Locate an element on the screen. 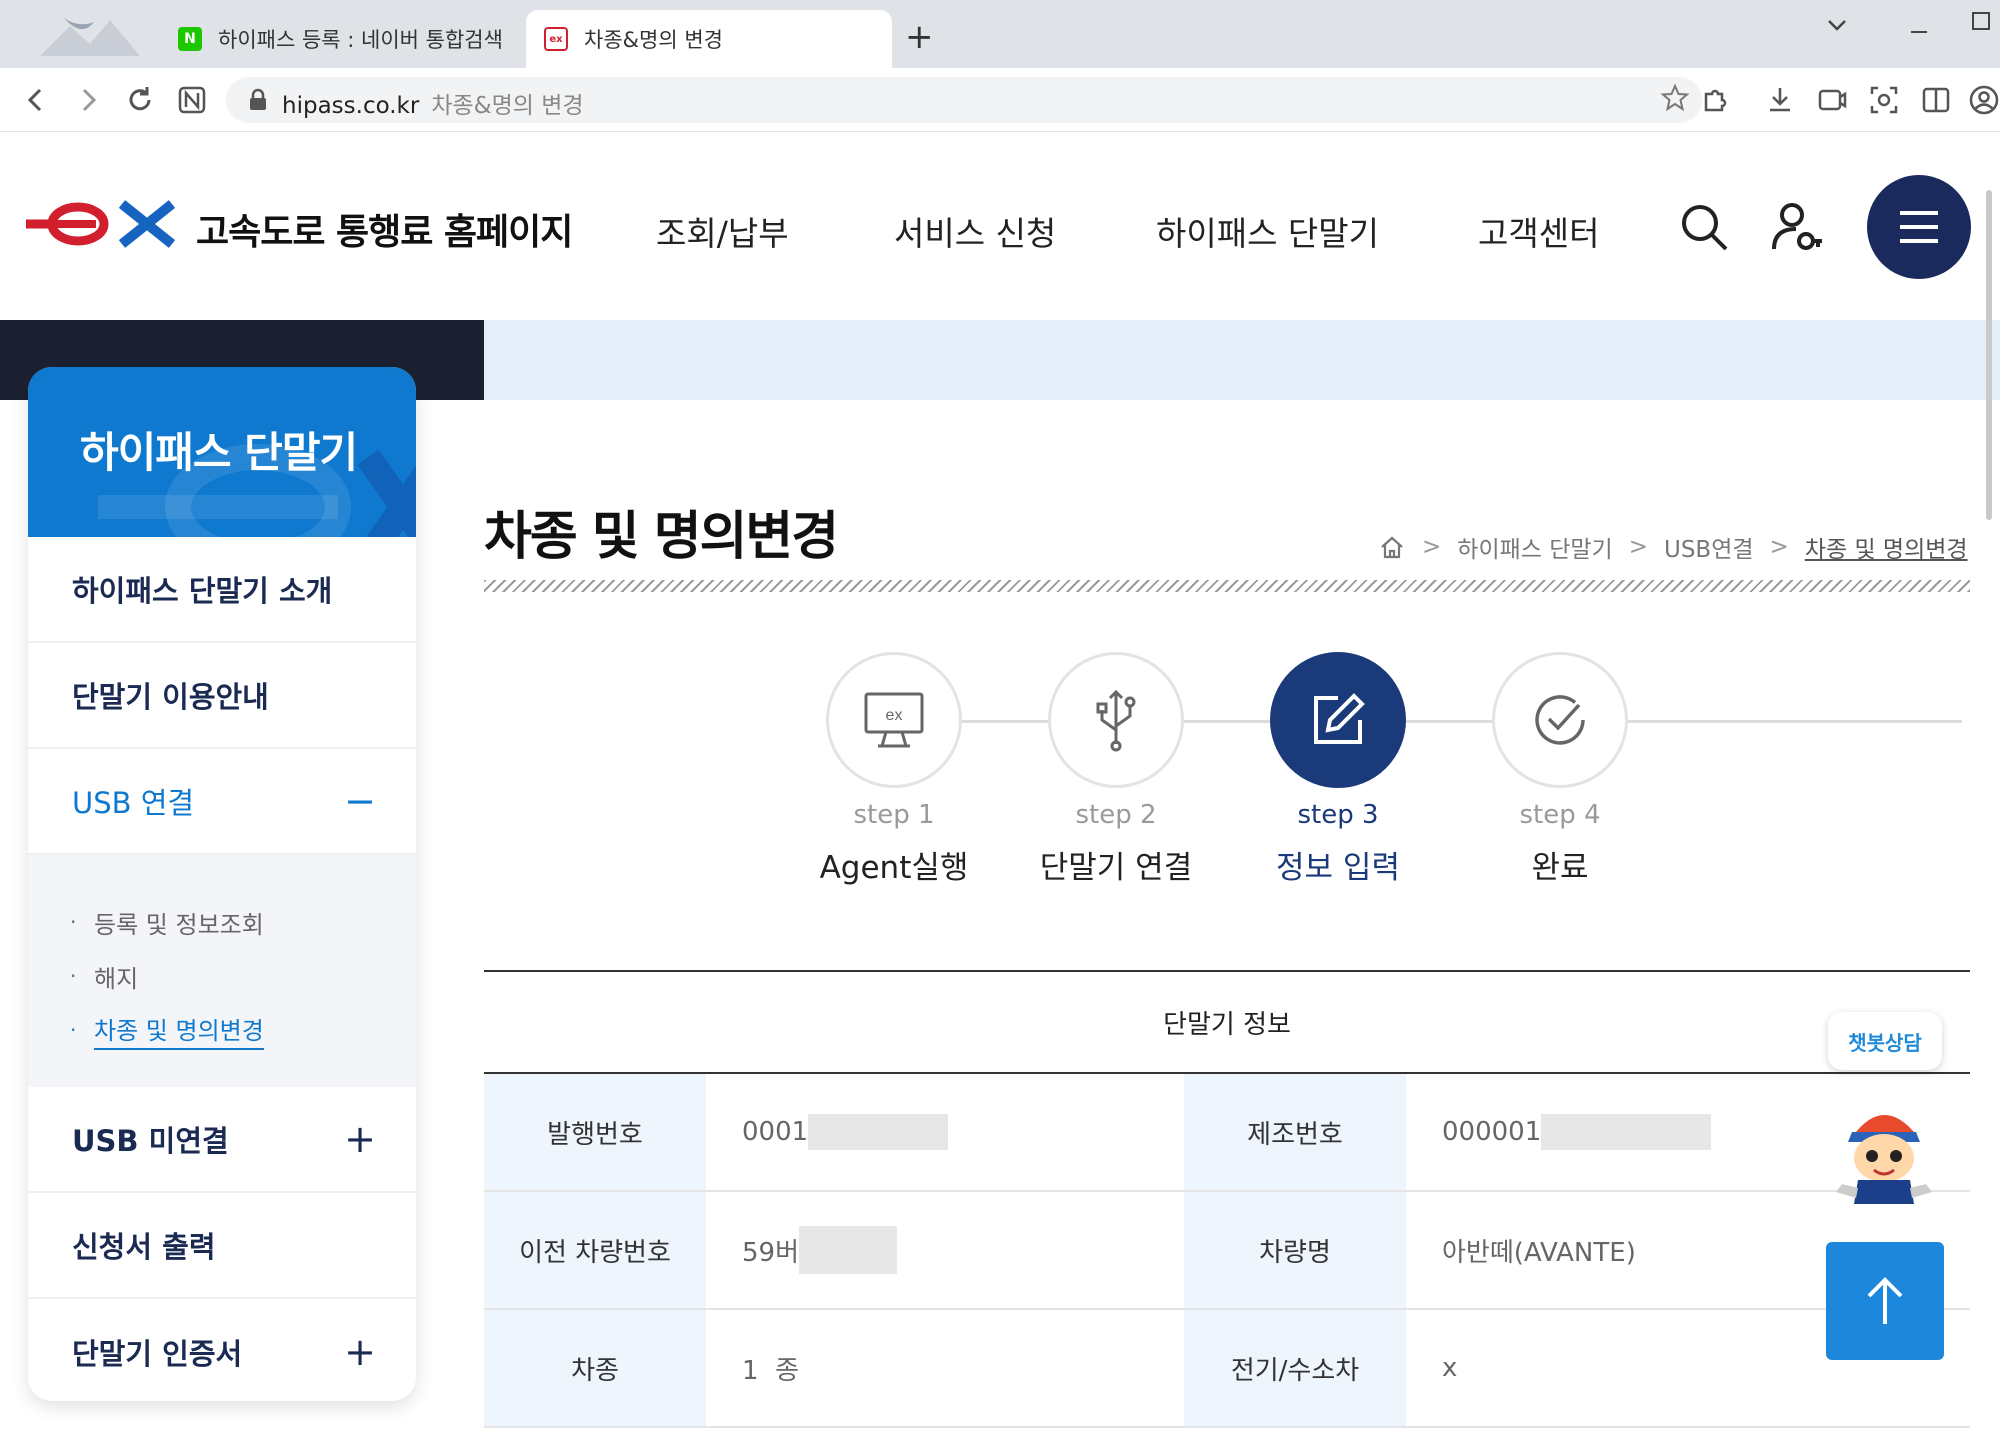  naver-home-icon is located at coordinates (192, 100).